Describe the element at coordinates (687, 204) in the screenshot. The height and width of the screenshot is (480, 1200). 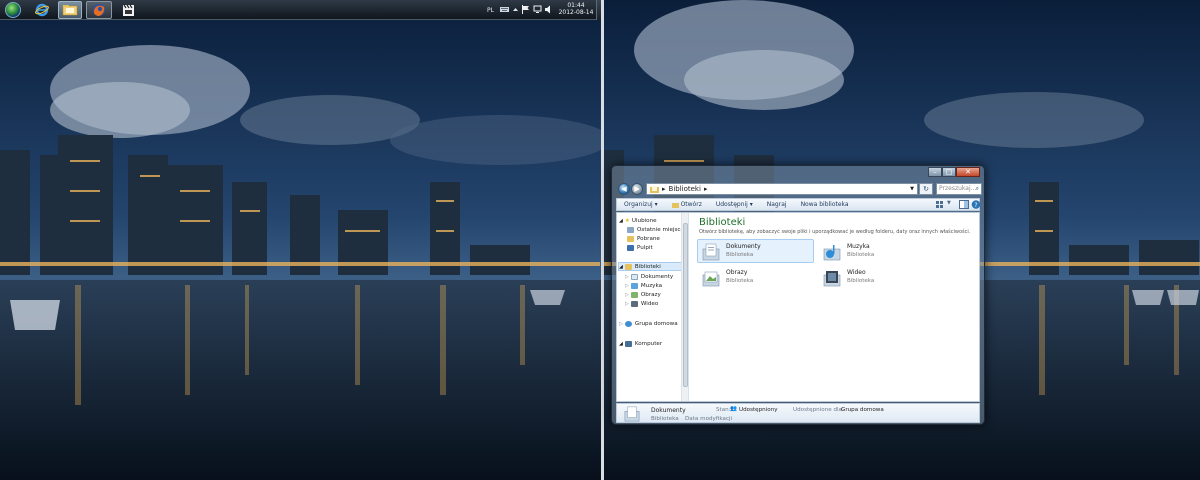
I see `open-button: Otwórz` at that location.